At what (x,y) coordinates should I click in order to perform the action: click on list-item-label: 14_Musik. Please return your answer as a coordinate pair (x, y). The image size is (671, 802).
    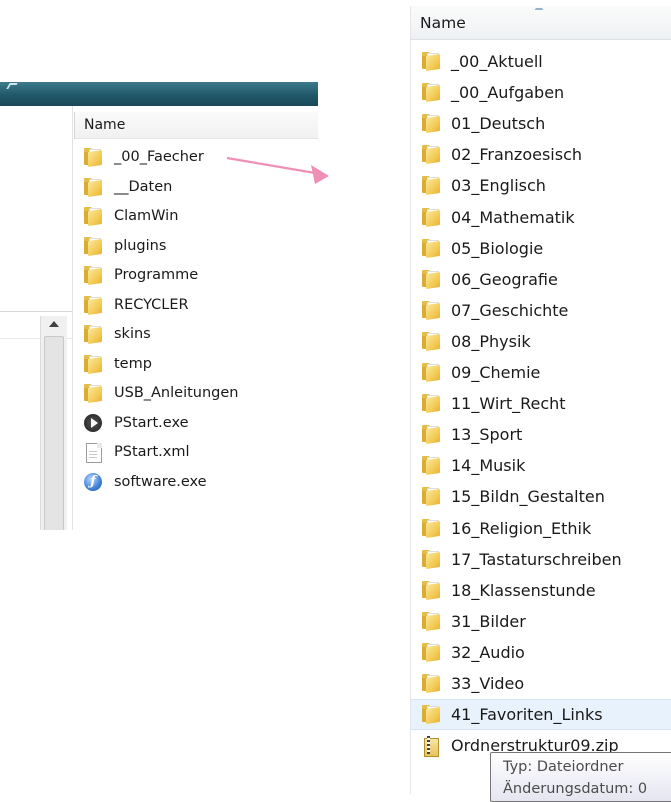
    Looking at the image, I should click on (488, 466).